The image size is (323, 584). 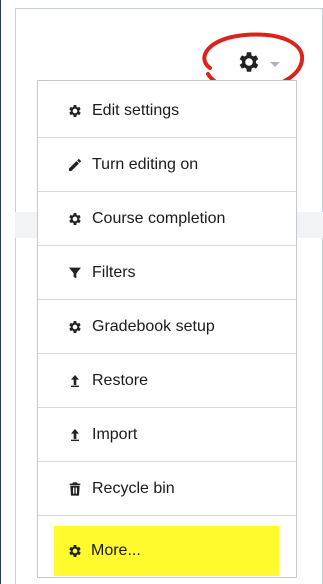 What do you see at coordinates (167, 273) in the screenshot?
I see `menu-item-filters: Filters` at bounding box center [167, 273].